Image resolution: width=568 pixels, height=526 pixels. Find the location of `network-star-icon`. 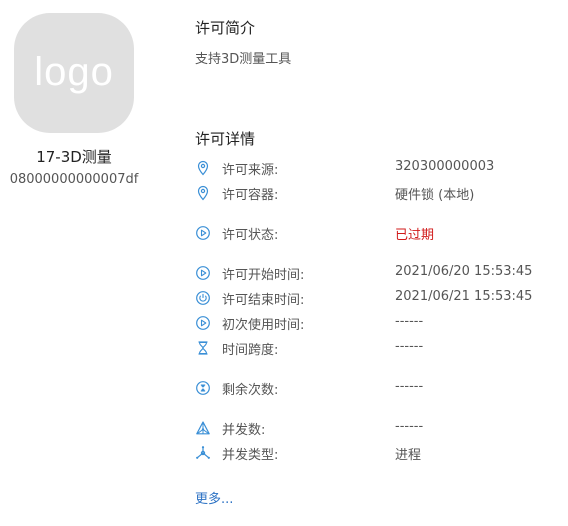

network-star-icon is located at coordinates (203, 453).